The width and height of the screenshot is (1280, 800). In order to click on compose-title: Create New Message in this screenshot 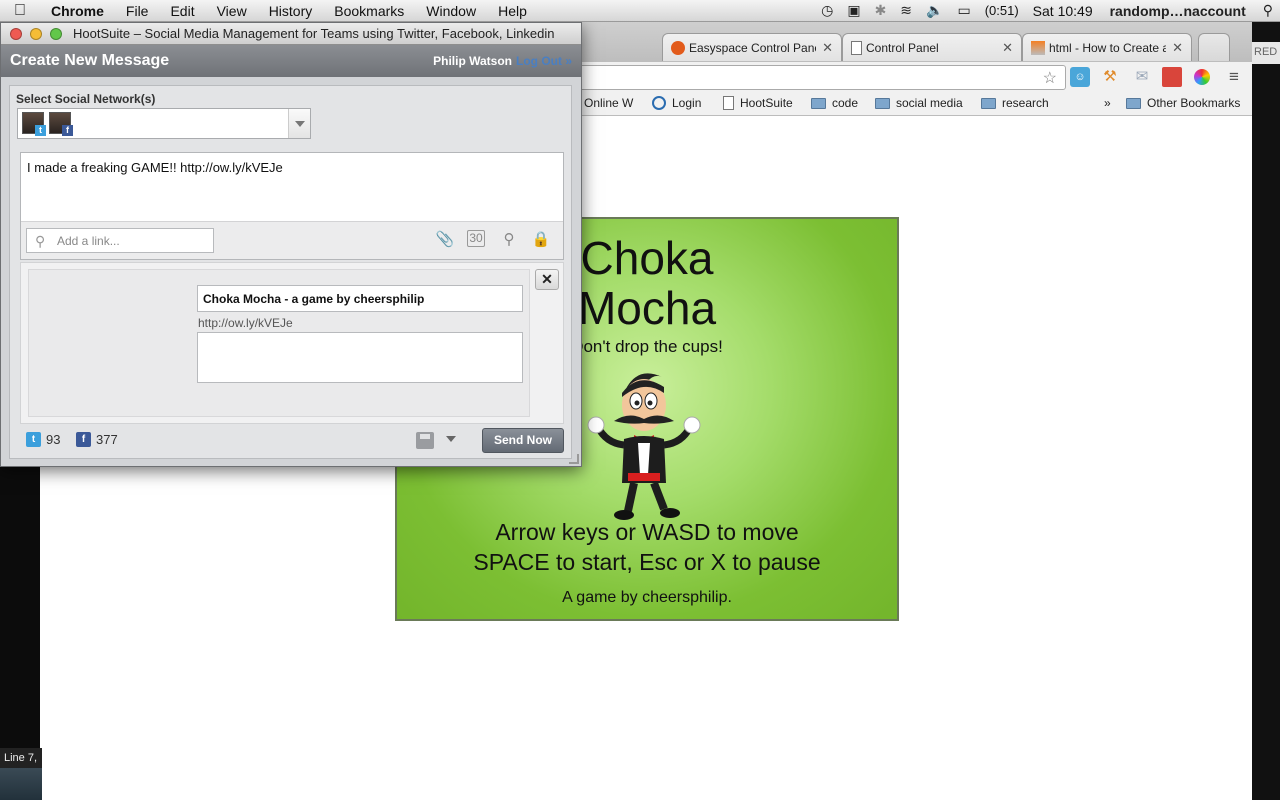, I will do `click(90, 60)`.